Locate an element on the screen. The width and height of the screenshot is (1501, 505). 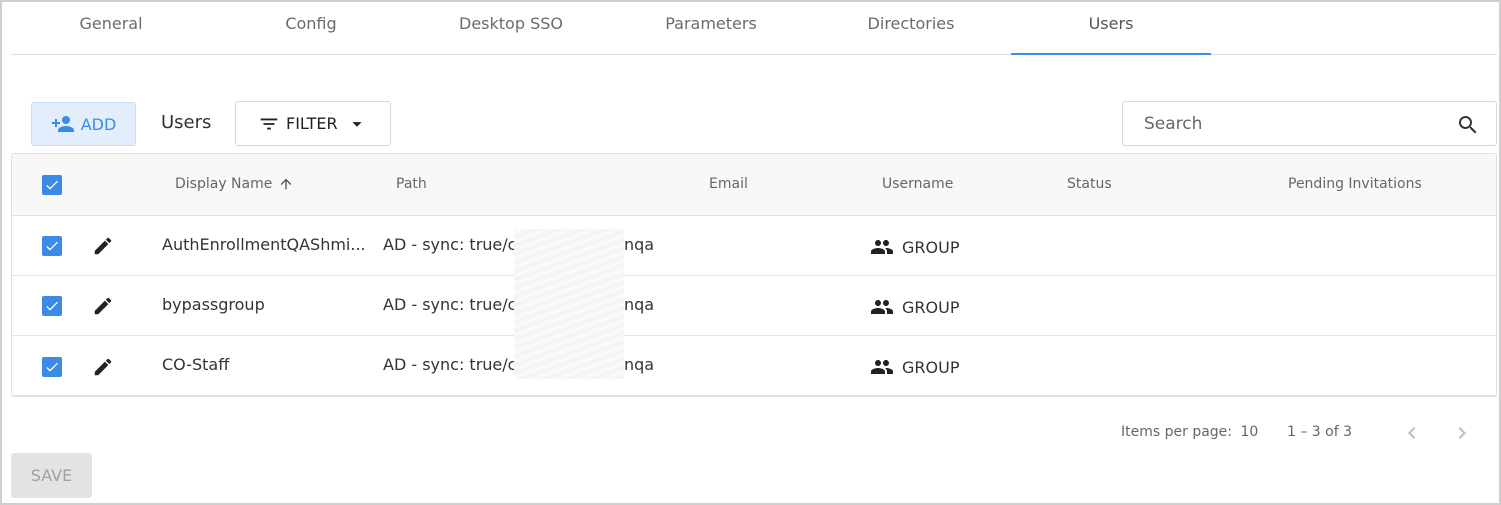
caret-down-icon is located at coordinates (357, 124).